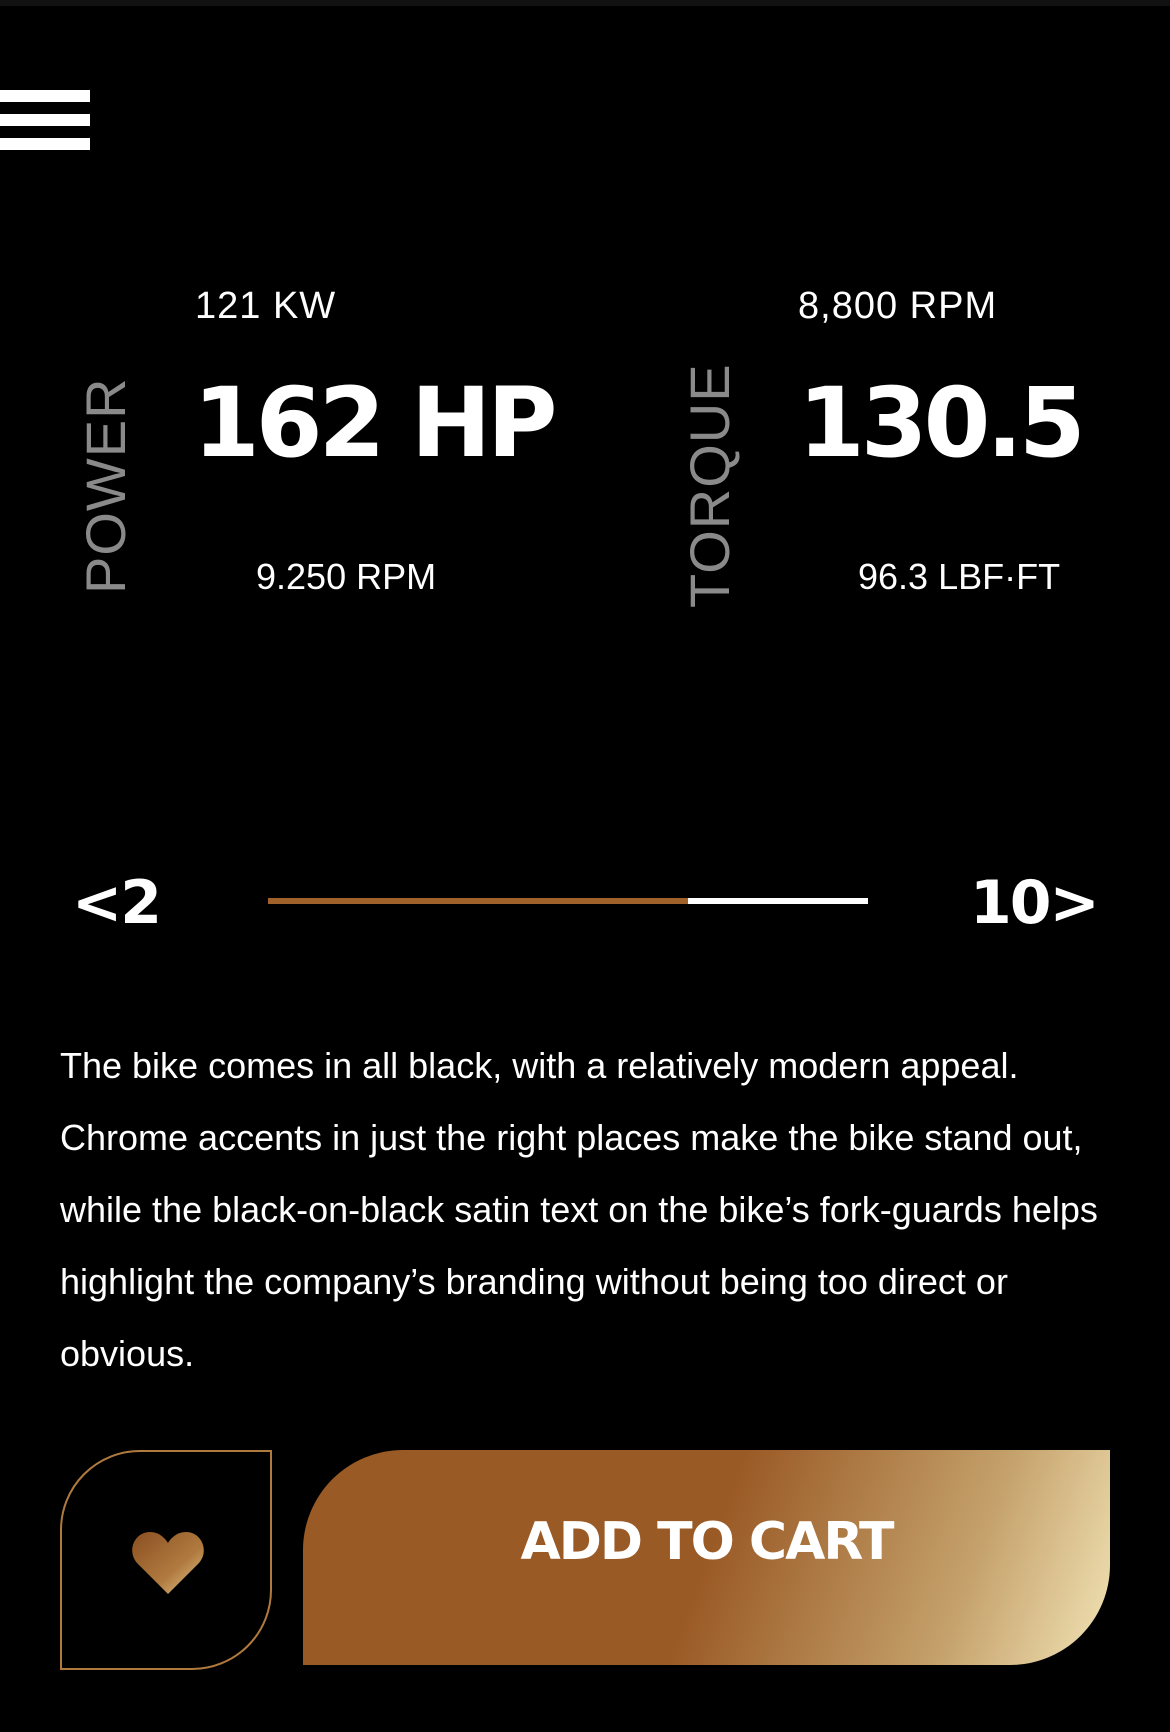  What do you see at coordinates (346, 576) in the screenshot?
I see `power-rpm: 9.250 RPM` at bounding box center [346, 576].